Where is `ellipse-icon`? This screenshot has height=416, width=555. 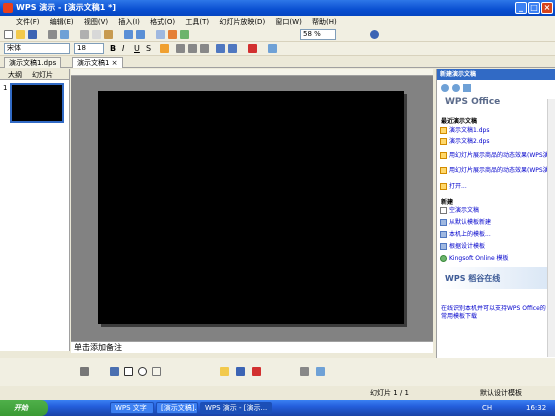
ellipse-icon is located at coordinates (142, 371).